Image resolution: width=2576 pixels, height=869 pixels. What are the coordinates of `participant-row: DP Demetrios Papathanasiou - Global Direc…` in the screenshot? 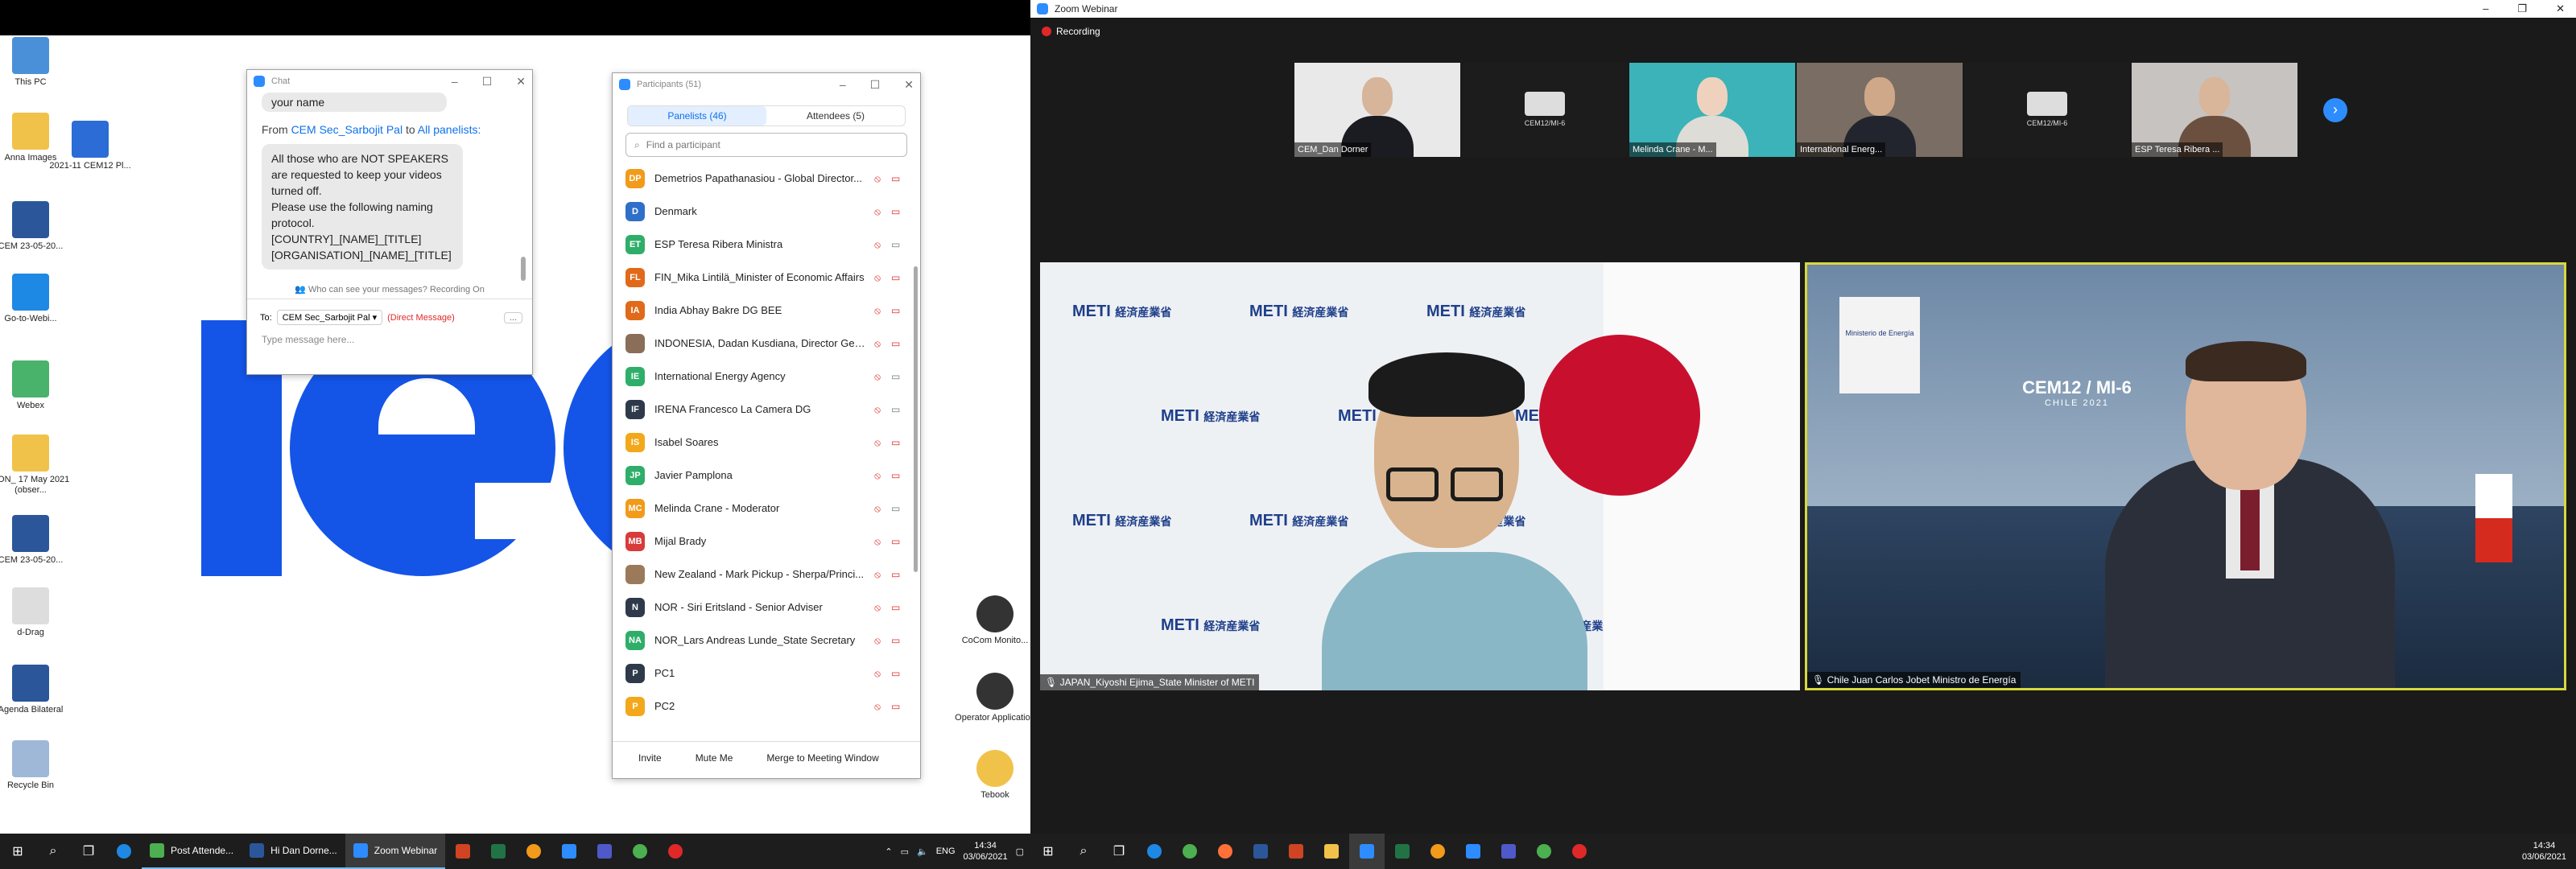 It's located at (766, 178).